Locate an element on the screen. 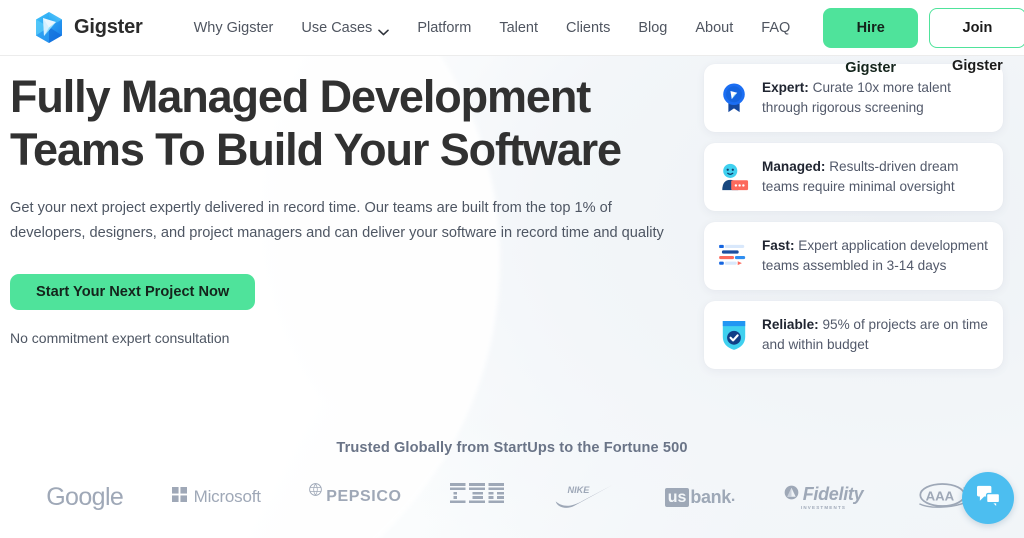 The width and height of the screenshot is (1024, 538). logo-pepsico: PEPSICO is located at coordinates (355, 497).